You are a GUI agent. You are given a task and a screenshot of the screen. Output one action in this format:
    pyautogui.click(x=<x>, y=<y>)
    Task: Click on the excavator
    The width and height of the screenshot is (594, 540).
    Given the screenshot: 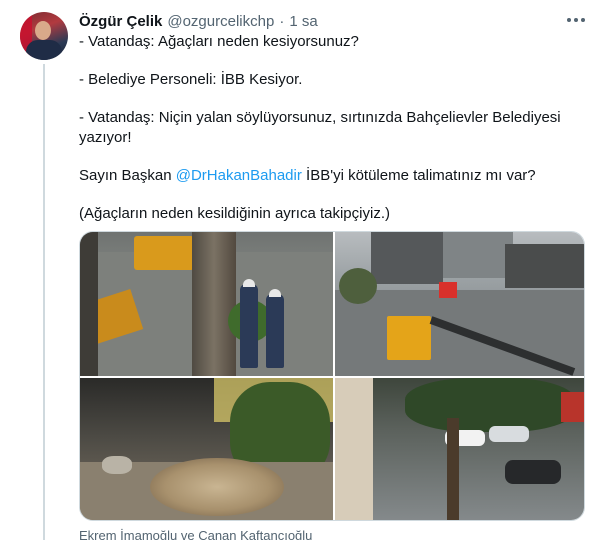 What is the action you would take?
    pyautogui.click(x=164, y=253)
    